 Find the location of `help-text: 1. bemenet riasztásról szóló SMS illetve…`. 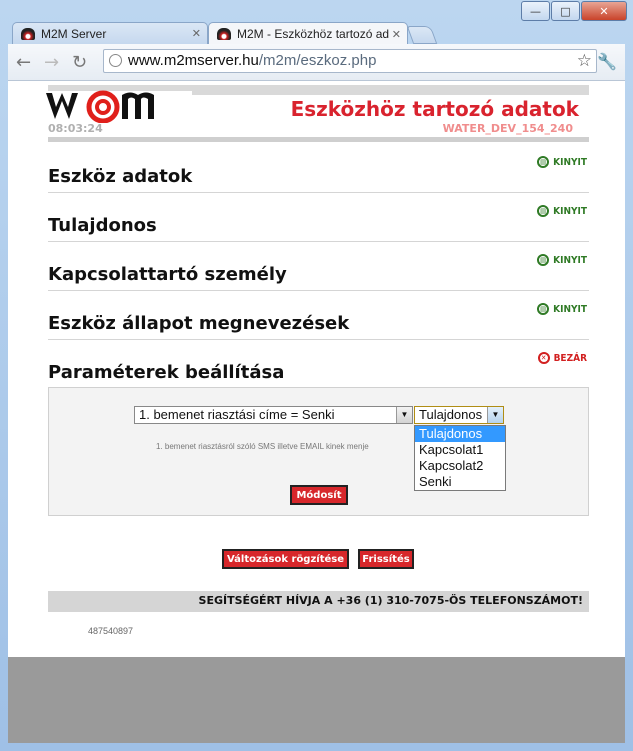

help-text: 1. bemenet riasztásról szóló SMS illetve… is located at coordinates (262, 446).